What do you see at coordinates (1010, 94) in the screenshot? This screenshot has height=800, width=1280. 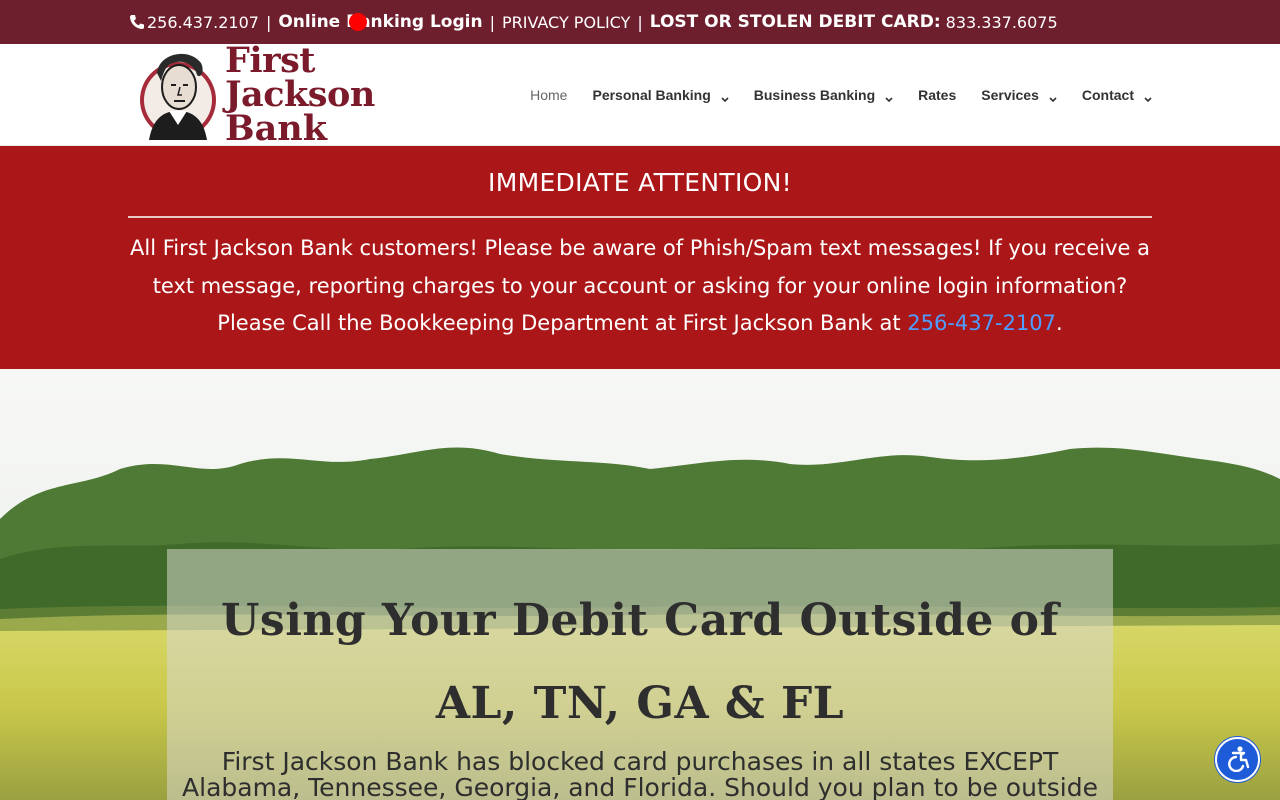 I see `nav-item-label: Services` at bounding box center [1010, 94].